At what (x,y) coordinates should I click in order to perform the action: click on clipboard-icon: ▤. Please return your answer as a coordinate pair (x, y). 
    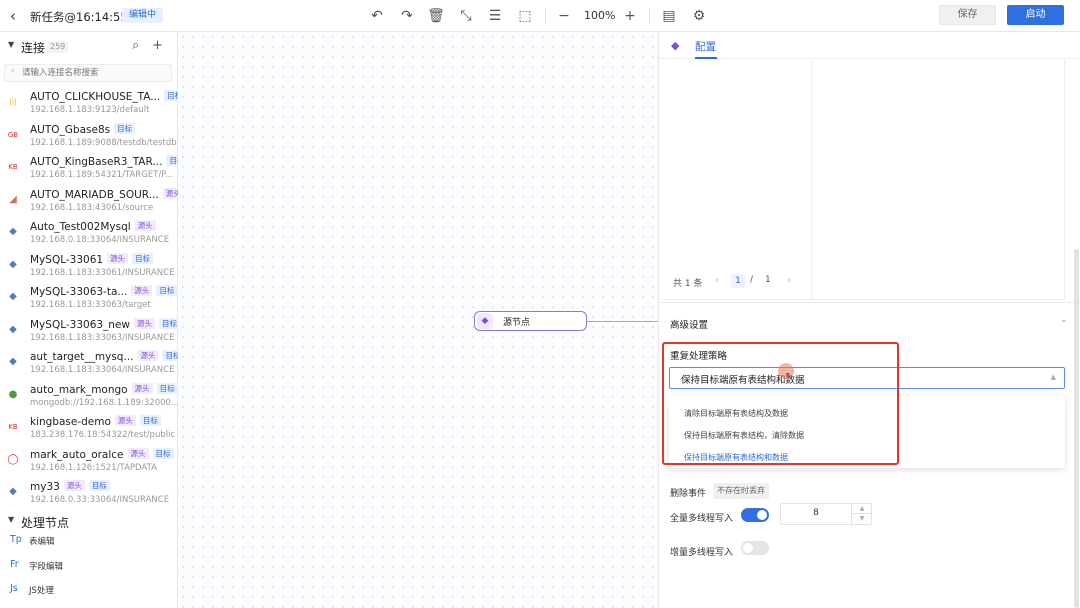
    Looking at the image, I should click on (669, 16).